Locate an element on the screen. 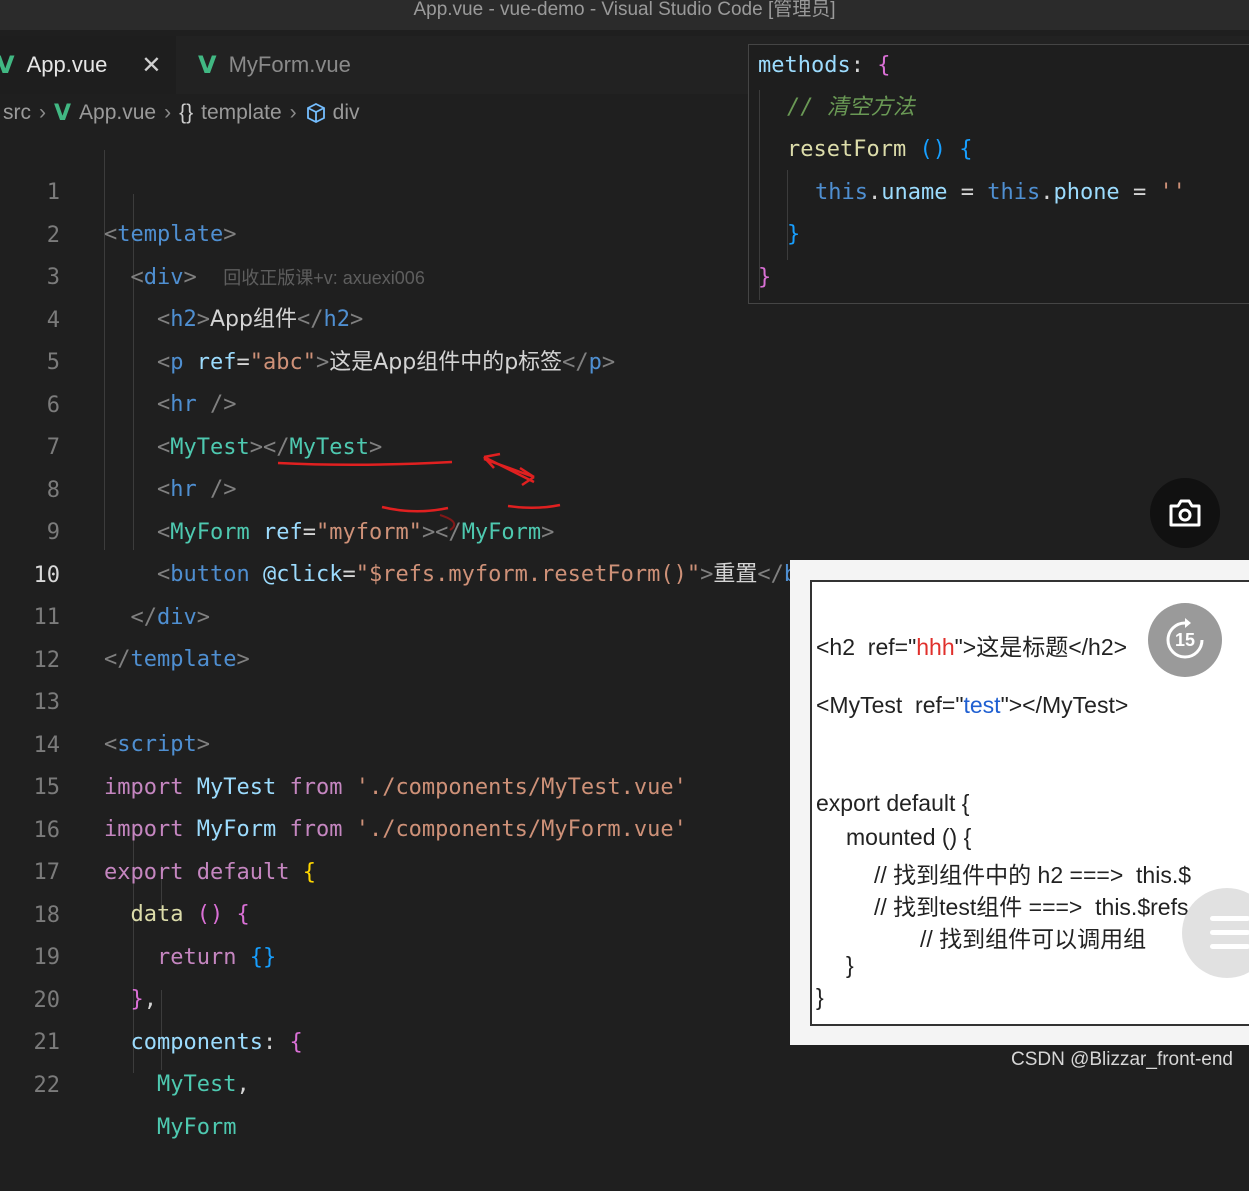 This screenshot has width=1249, height=1191. csdn-watermark: CSDN @Blizzar_front-end is located at coordinates (1121, 1059).